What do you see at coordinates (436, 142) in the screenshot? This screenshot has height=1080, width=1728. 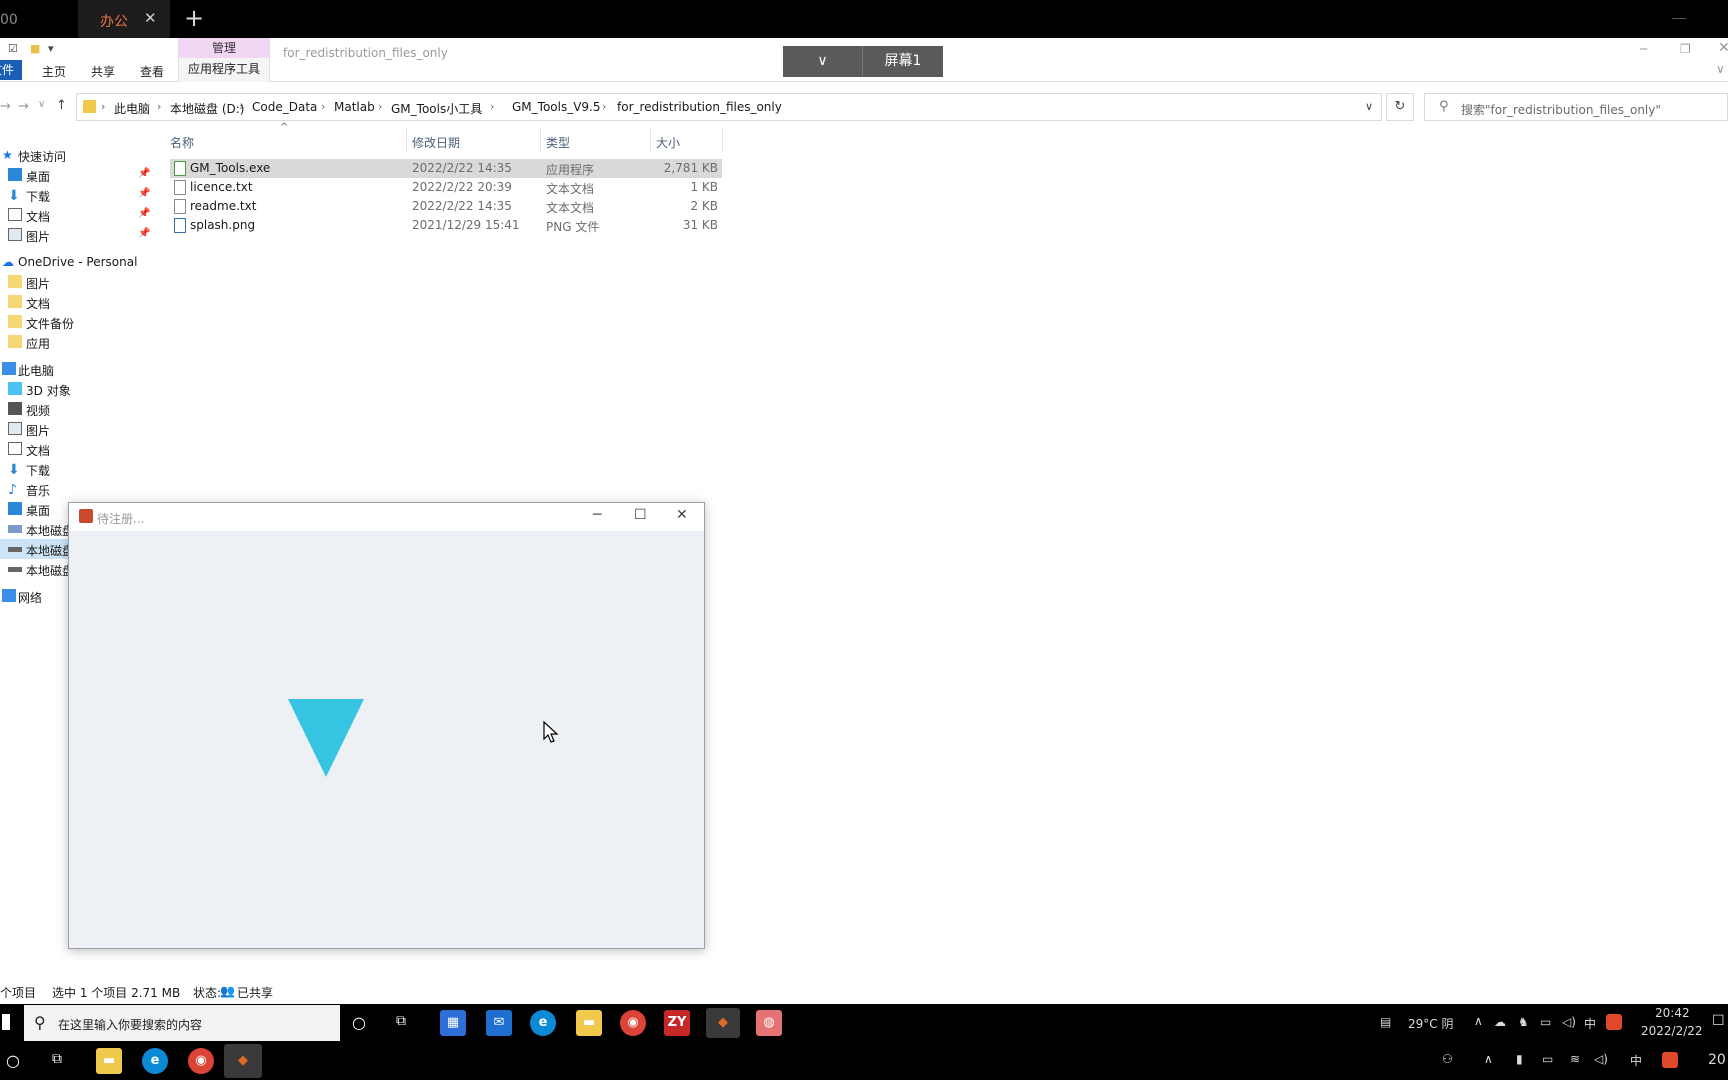 I see `column-date: 修改日期` at bounding box center [436, 142].